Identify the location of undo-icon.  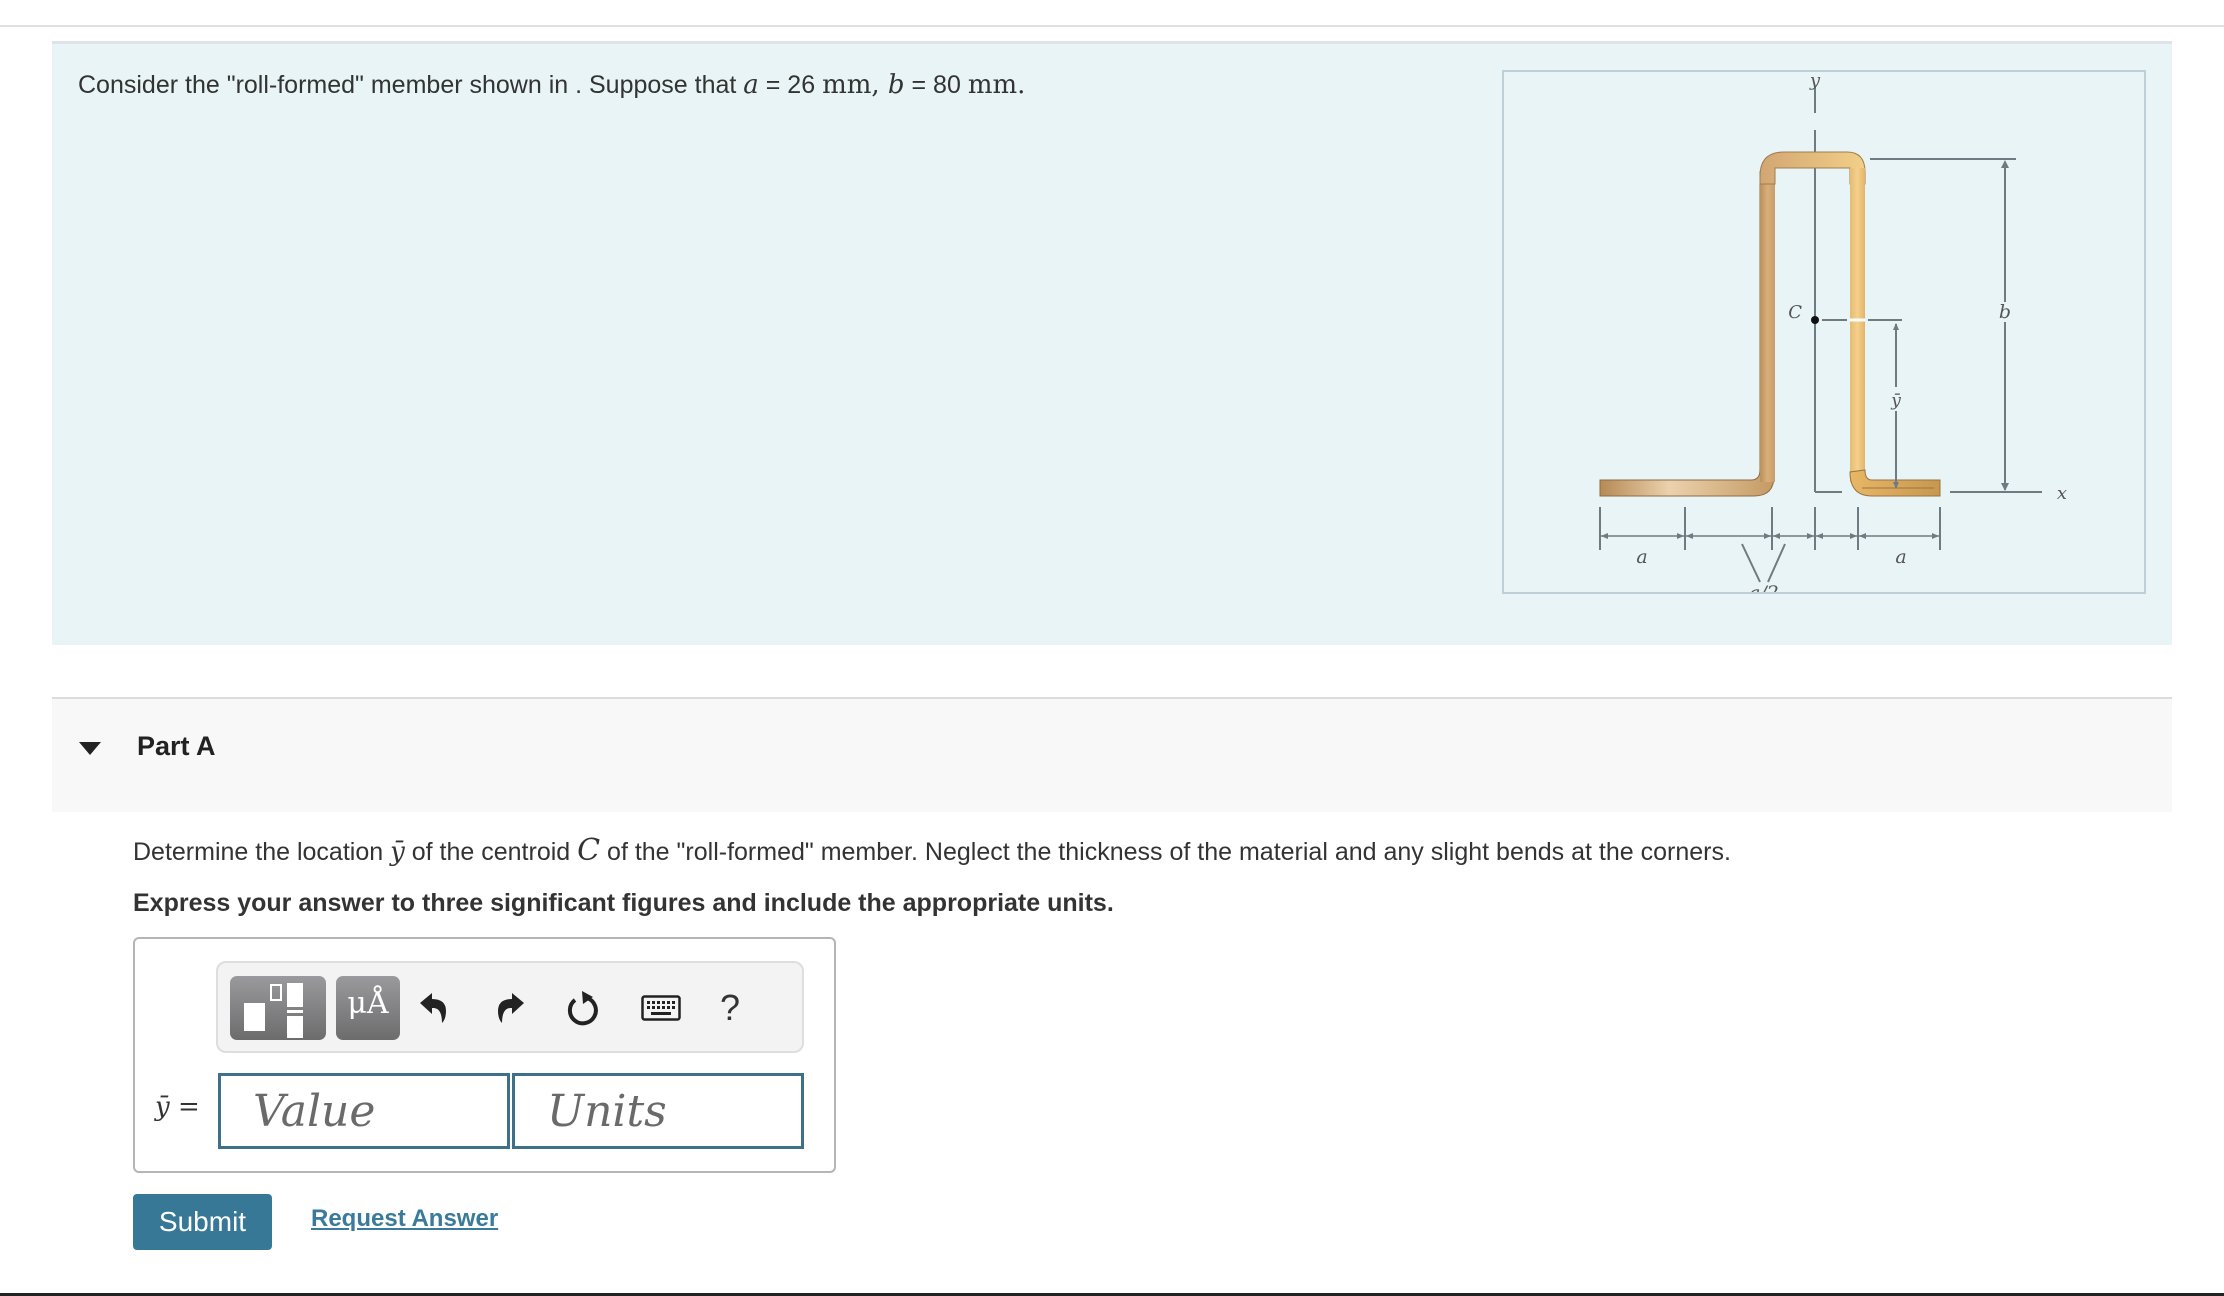
(433, 1008).